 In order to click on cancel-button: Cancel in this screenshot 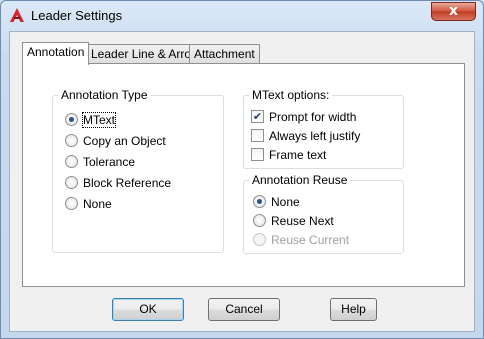, I will do `click(244, 309)`.